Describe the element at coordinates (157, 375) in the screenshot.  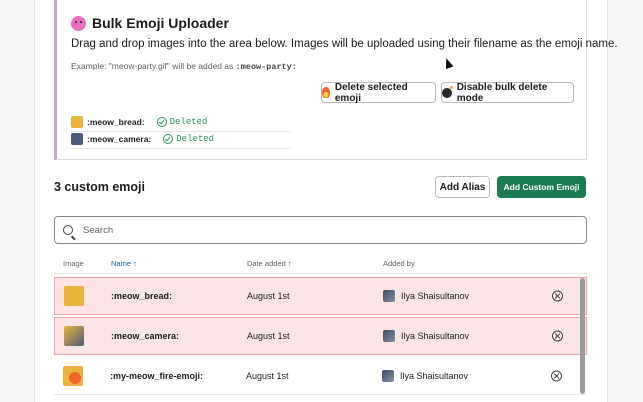
I see `emoji-name: :my-meow_fire-emoji:` at that location.